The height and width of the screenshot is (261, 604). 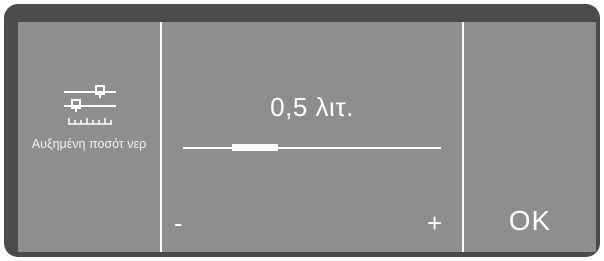 What do you see at coordinates (90, 105) in the screenshot?
I see `water-amount-slider-icon` at bounding box center [90, 105].